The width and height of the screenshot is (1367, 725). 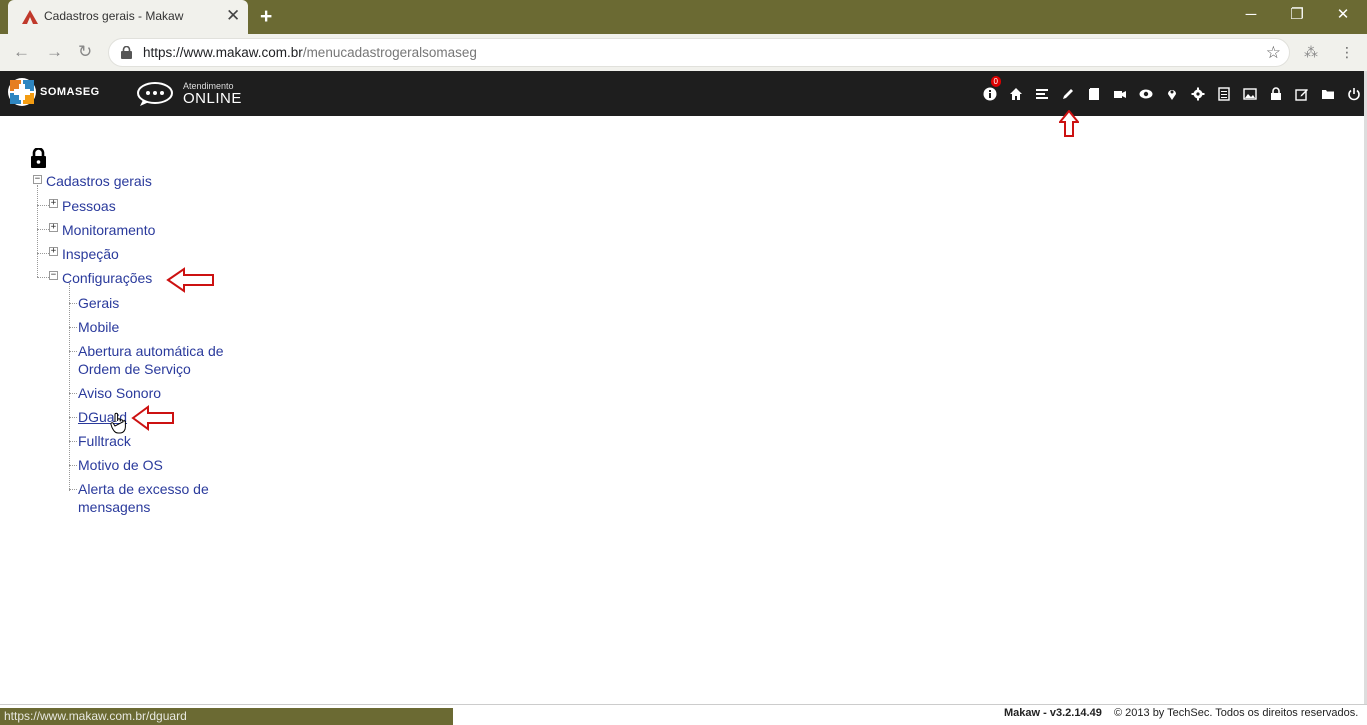 I want to click on extension-icon: ⁂, so click(x=1311, y=52).